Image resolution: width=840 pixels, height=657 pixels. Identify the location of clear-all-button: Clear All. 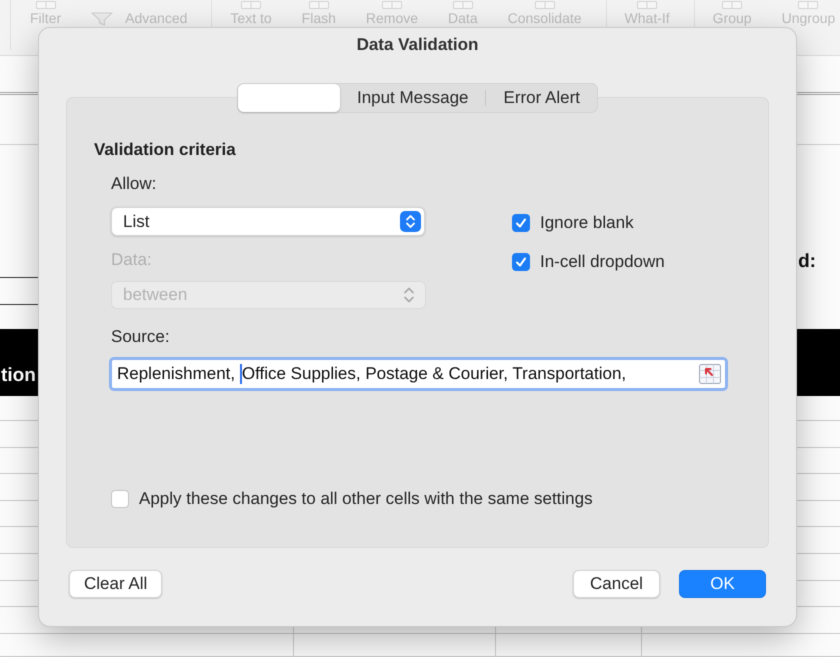
(115, 584).